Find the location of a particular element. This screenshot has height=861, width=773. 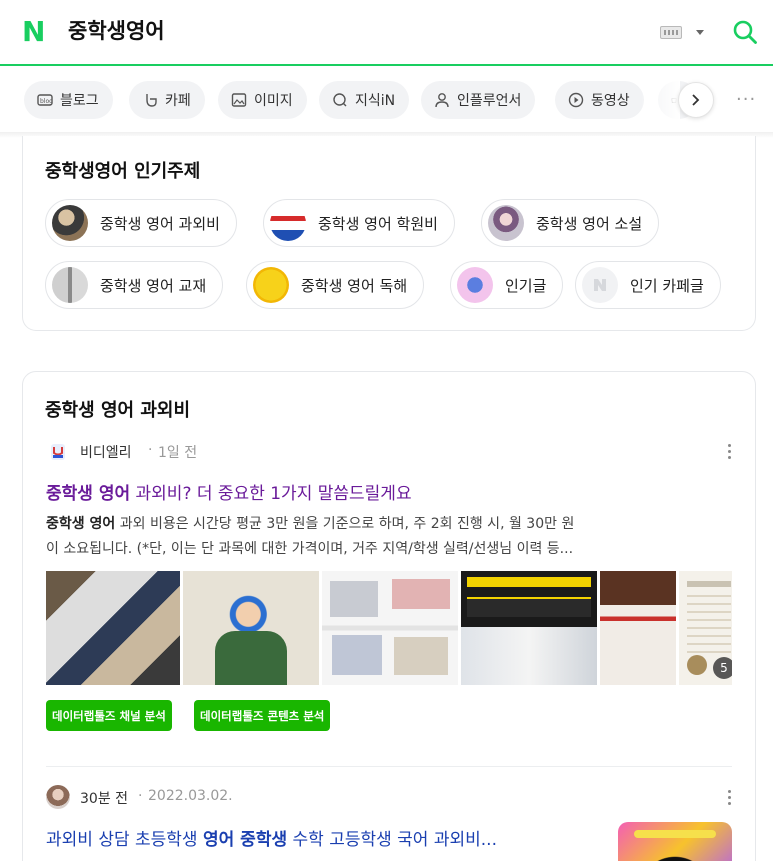

tabs-fade is located at coordinates (660, 100).